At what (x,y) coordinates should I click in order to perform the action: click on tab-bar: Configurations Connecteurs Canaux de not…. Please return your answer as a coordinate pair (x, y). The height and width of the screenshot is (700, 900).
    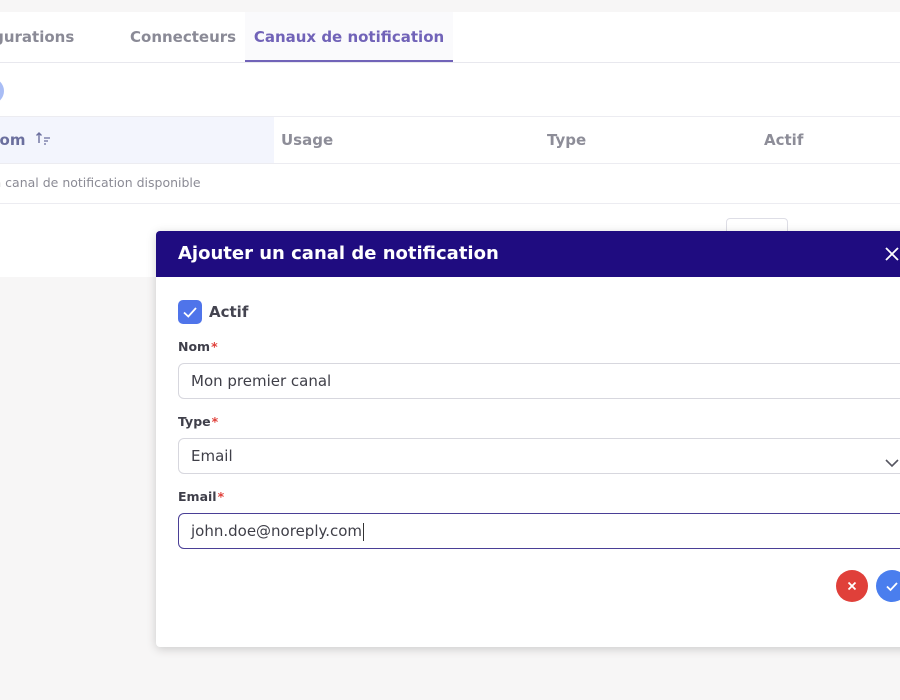
    Looking at the image, I should click on (450, 37).